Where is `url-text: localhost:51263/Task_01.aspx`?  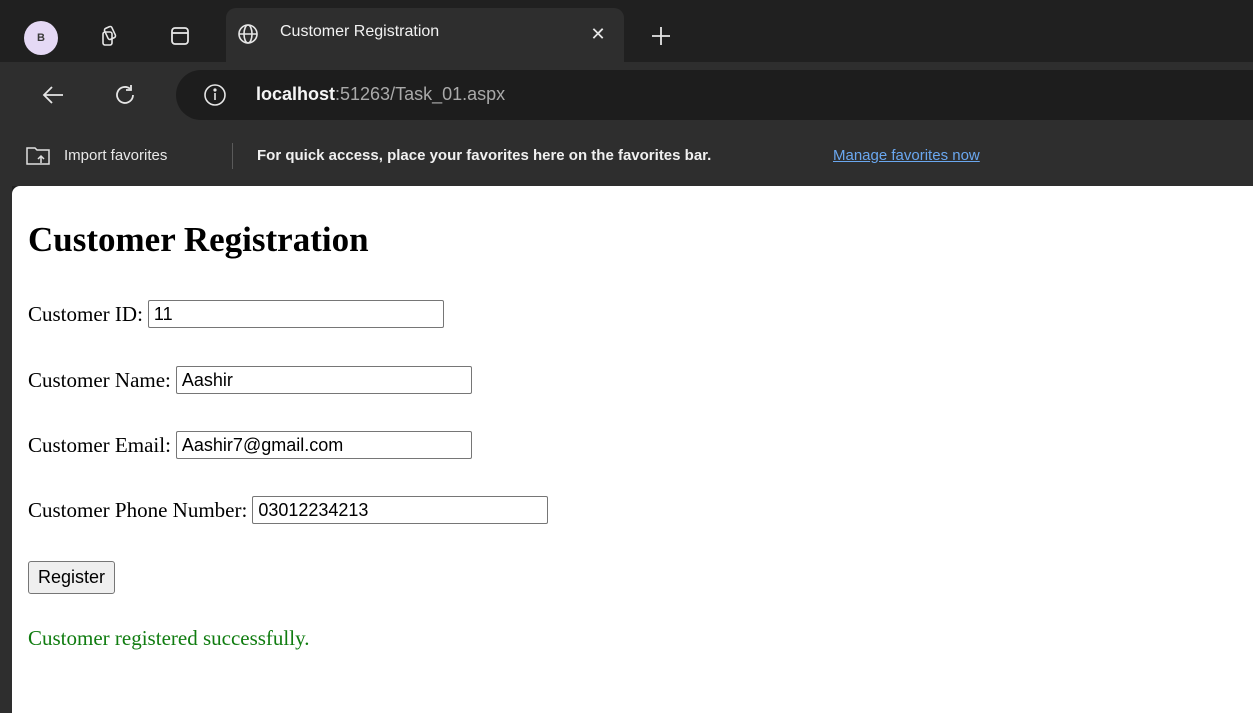 url-text: localhost:51263/Task_01.aspx is located at coordinates (380, 94).